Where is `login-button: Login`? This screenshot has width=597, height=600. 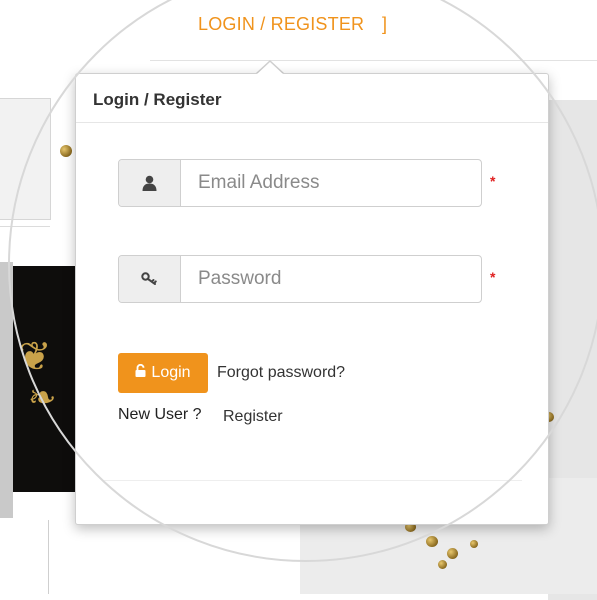
login-button: Login is located at coordinates (163, 373).